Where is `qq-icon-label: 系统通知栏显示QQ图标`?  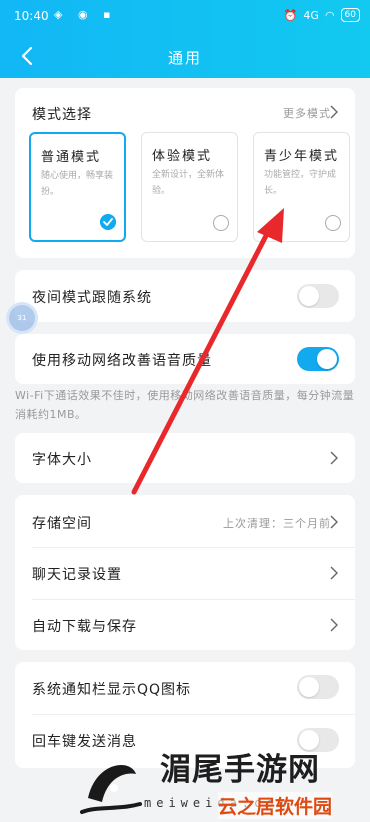 qq-icon-label: 系统通知栏显示QQ图标 is located at coordinates (112, 690).